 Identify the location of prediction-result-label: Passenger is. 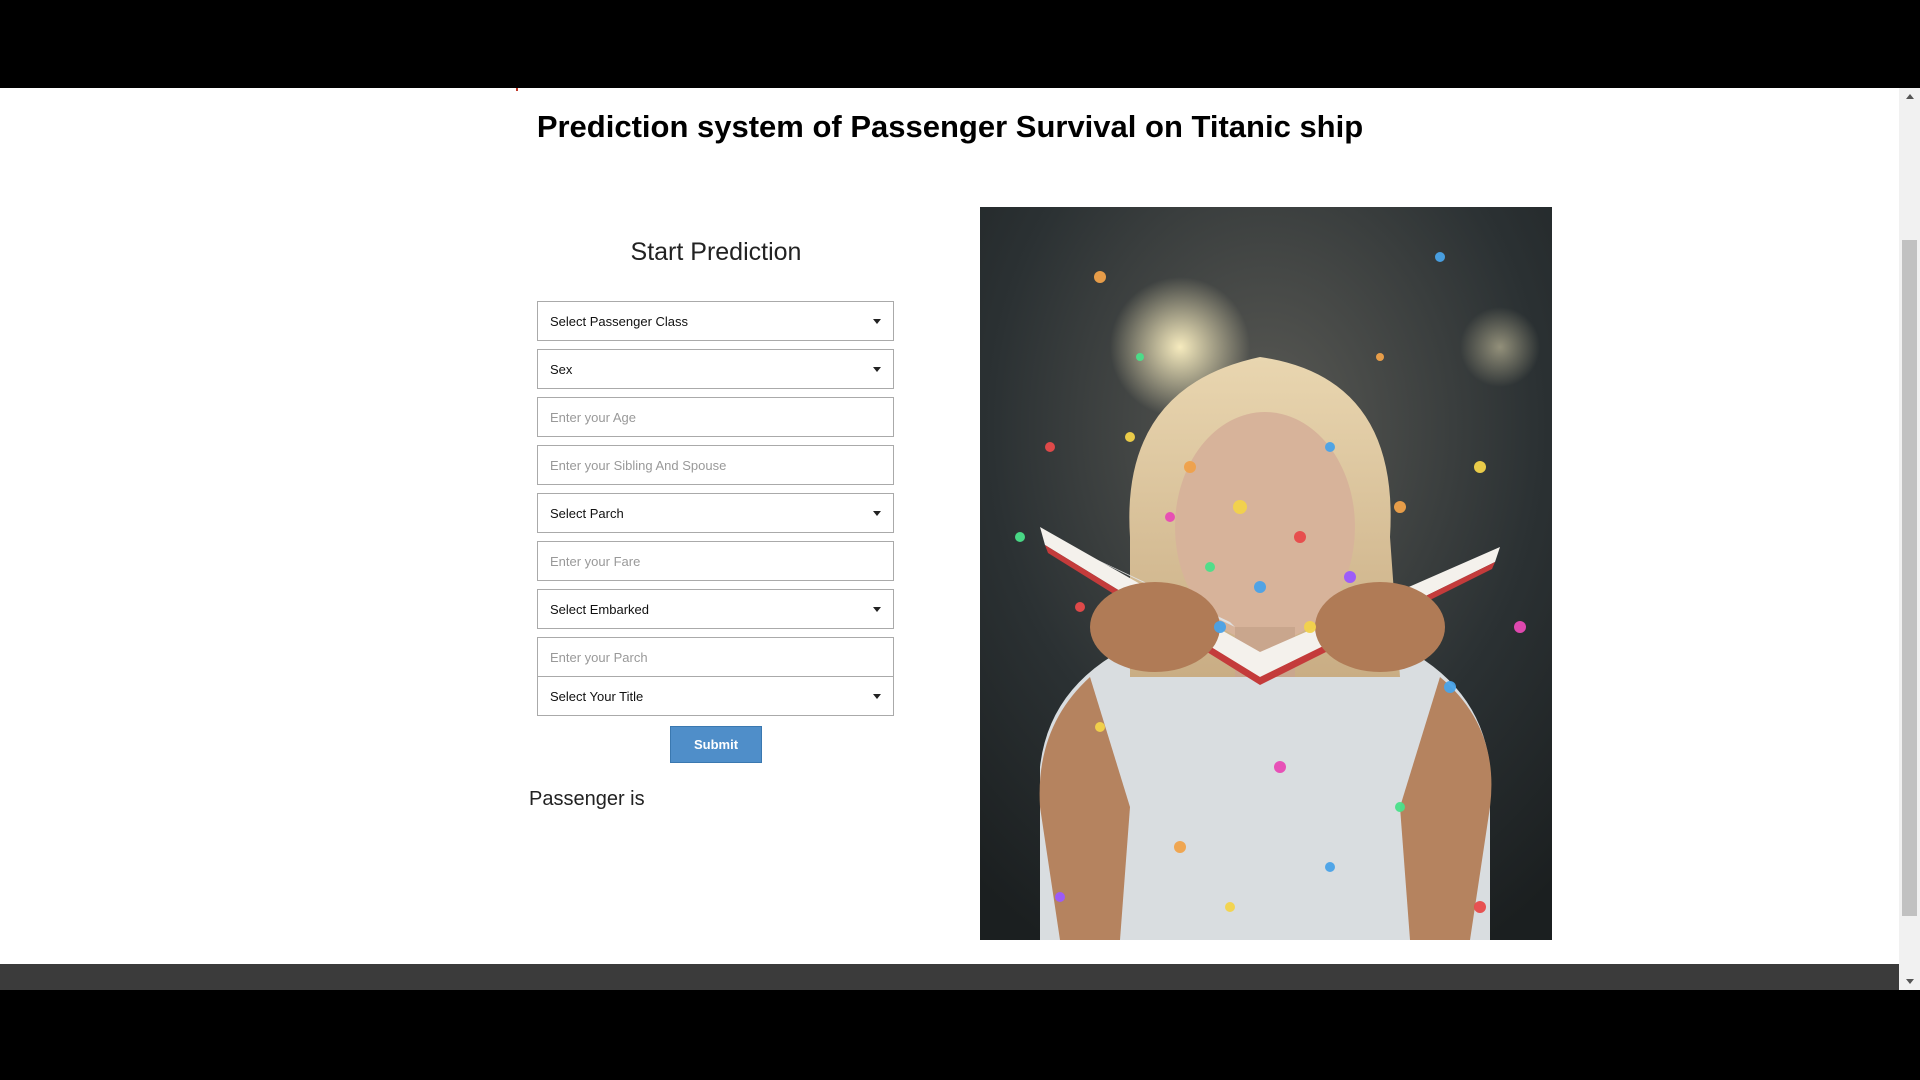
(587, 799).